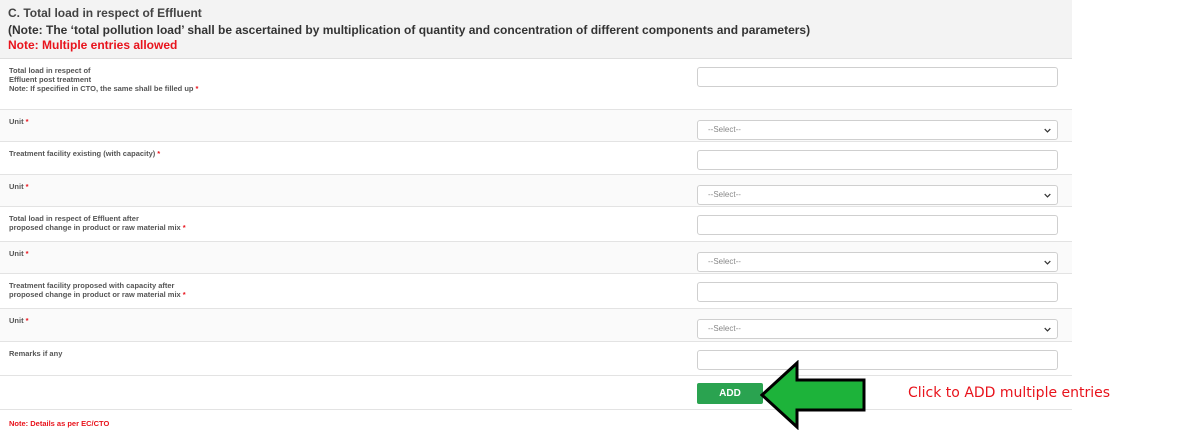 The image size is (1194, 434). I want to click on footnote: Note: Details as per EC/CTO, so click(59, 423).